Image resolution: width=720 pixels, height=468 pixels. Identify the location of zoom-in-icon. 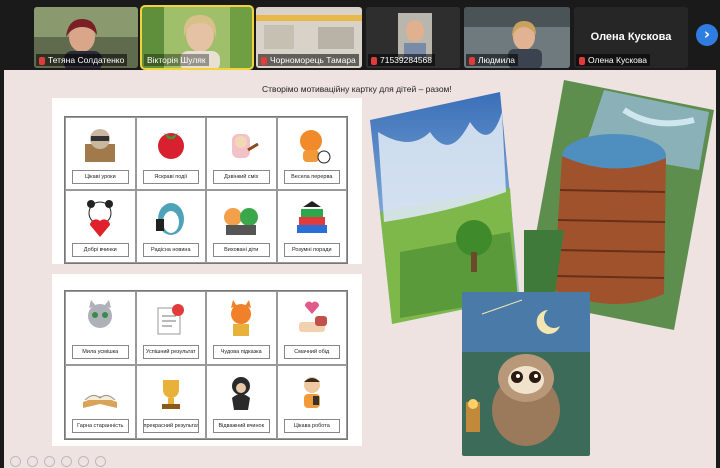
(32, 461).